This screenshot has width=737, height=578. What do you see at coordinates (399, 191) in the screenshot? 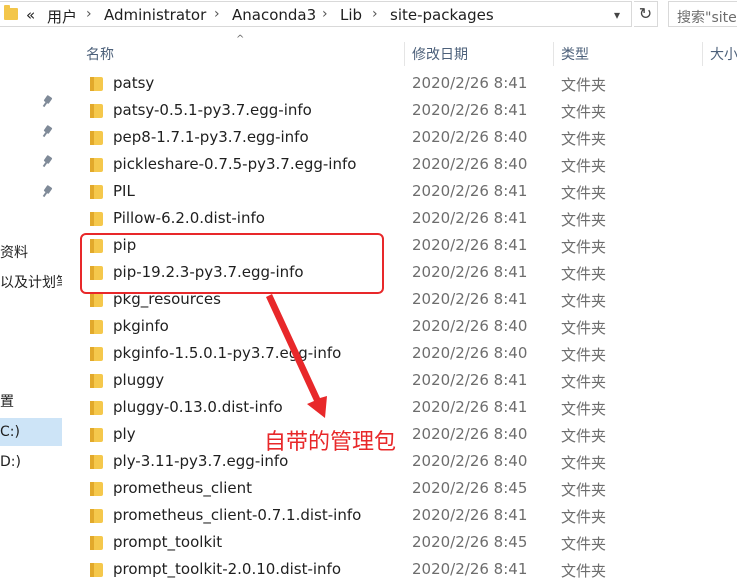
I see `file-row: PIL 2020/2/26 8:41 文件夹` at bounding box center [399, 191].